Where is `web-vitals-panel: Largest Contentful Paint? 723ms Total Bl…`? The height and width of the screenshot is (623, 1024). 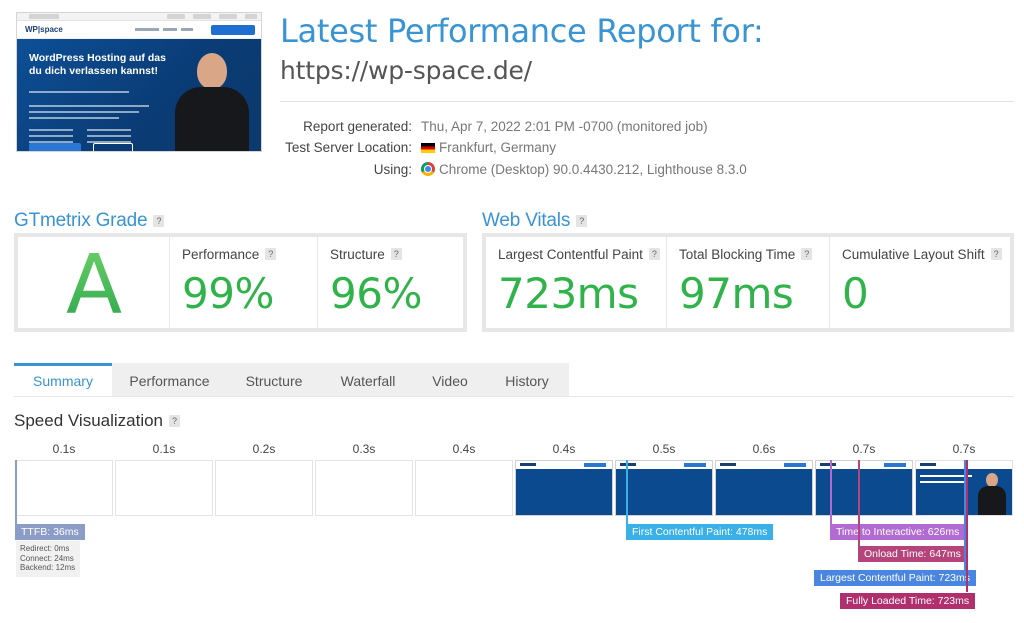
web-vitals-panel: Largest Contentful Paint? 723ms Total Bl… is located at coordinates (748, 282).